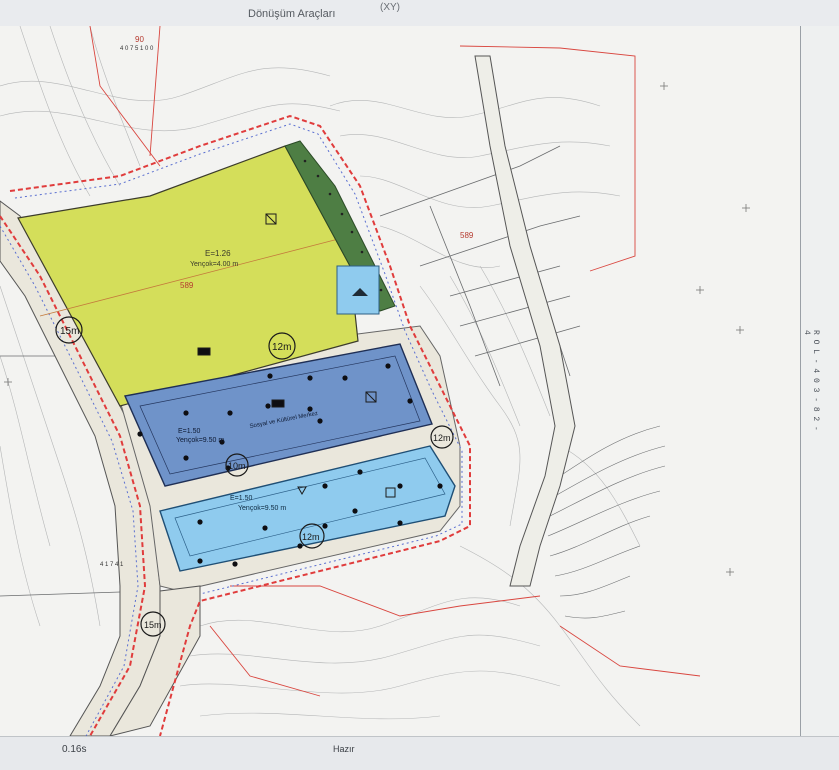 This screenshot has height=770, width=839. What do you see at coordinates (139, 39) in the screenshot?
I see `top-number-90: 90` at bounding box center [139, 39].